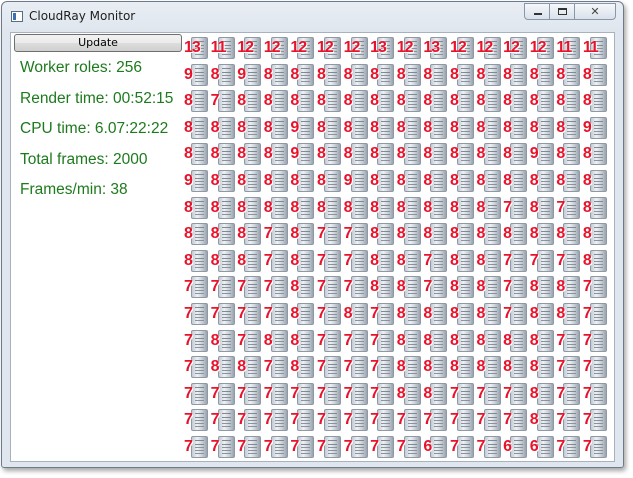  Describe the element at coordinates (17, 16) in the screenshot. I see `app-icon` at that location.